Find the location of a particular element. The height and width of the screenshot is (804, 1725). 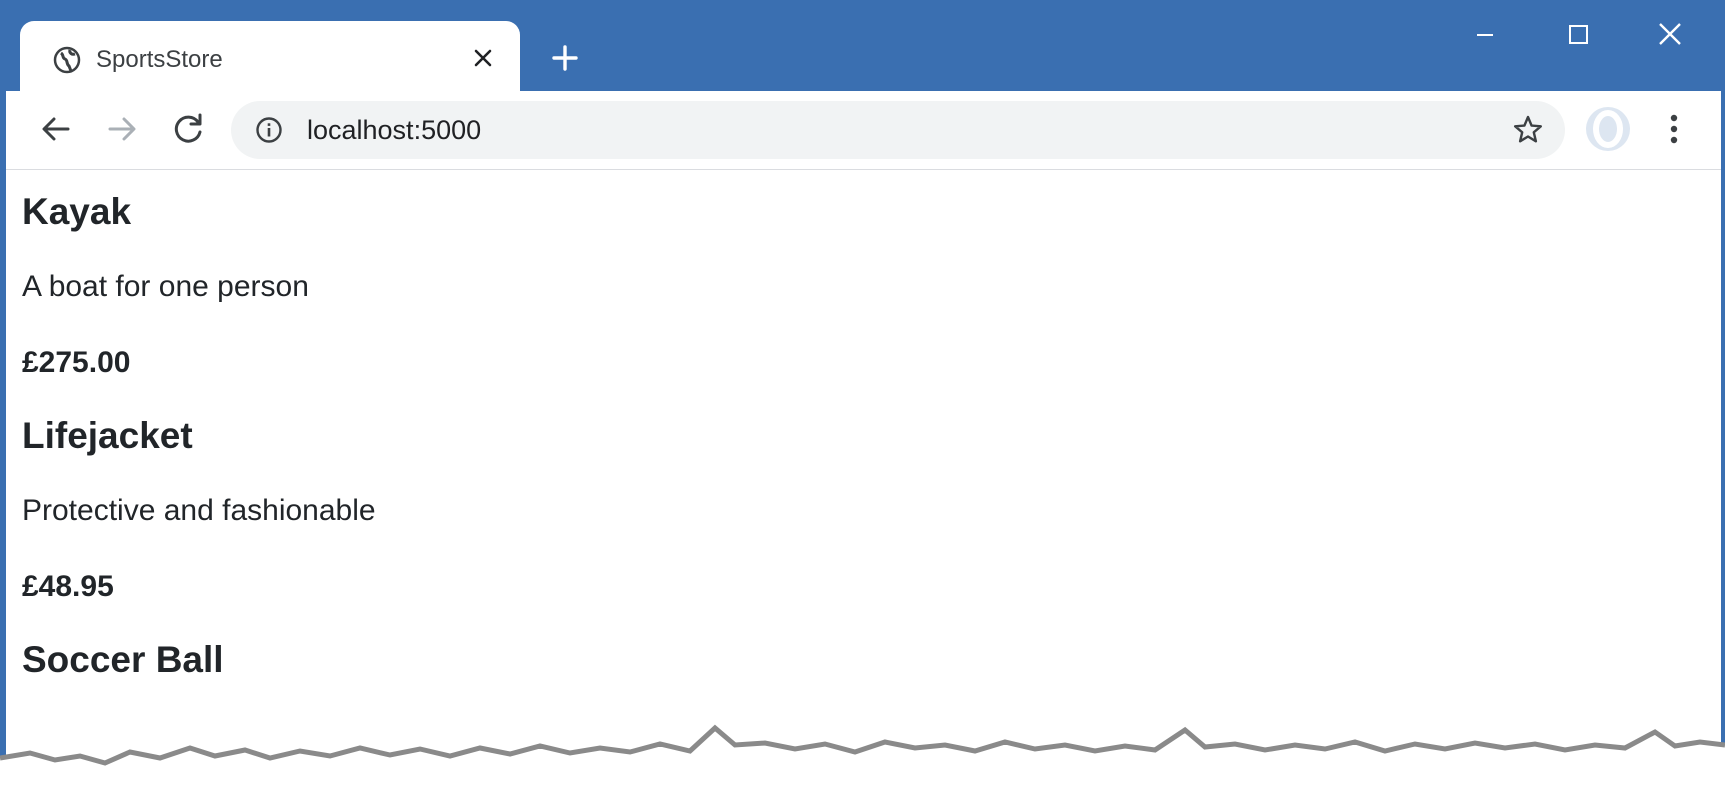

plus-icon is located at coordinates (565, 58).